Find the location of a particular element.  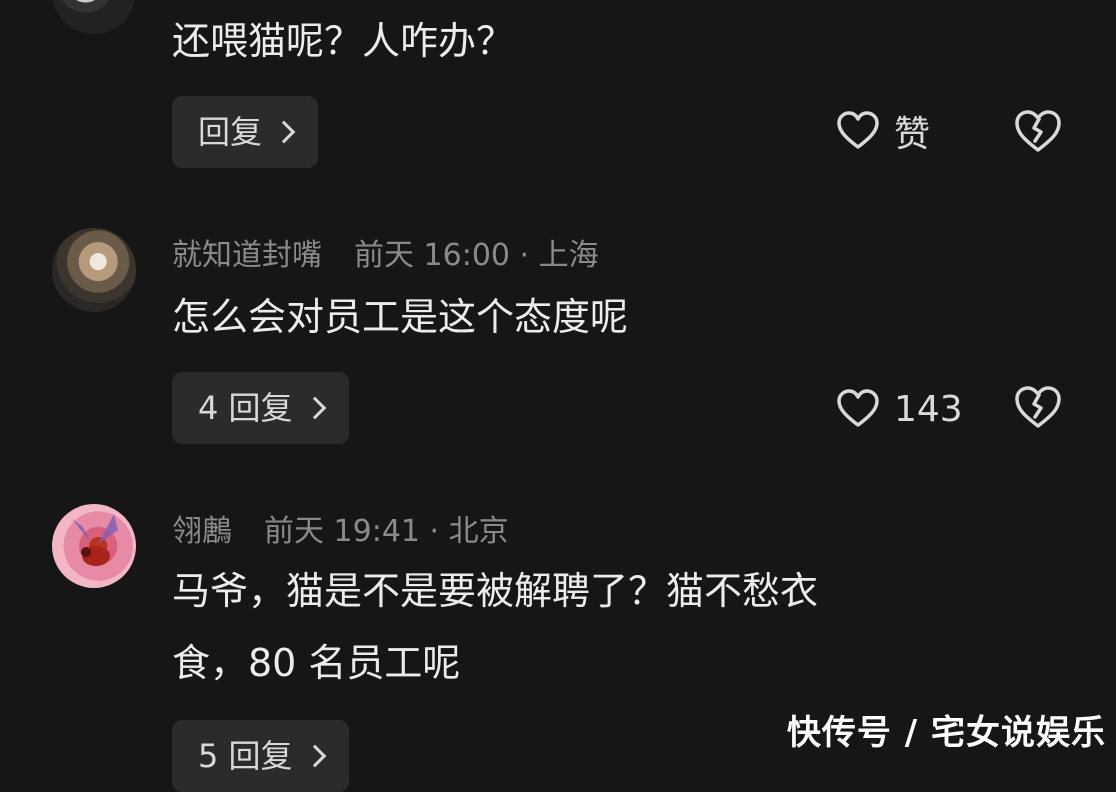

like-label: 赞 is located at coordinates (912, 134).